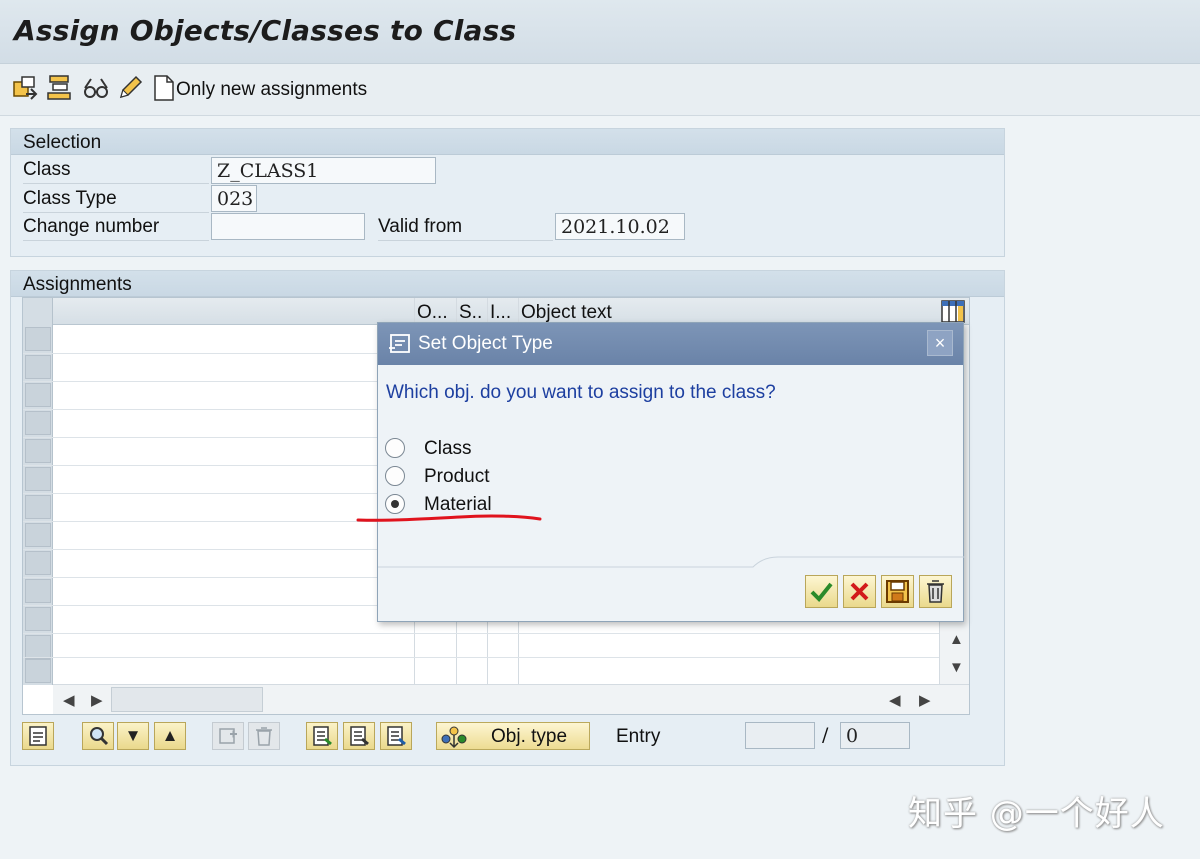 Image resolution: width=1200 pixels, height=859 pixels. What do you see at coordinates (470, 313) in the screenshot?
I see `column-header-status: S..` at bounding box center [470, 313].